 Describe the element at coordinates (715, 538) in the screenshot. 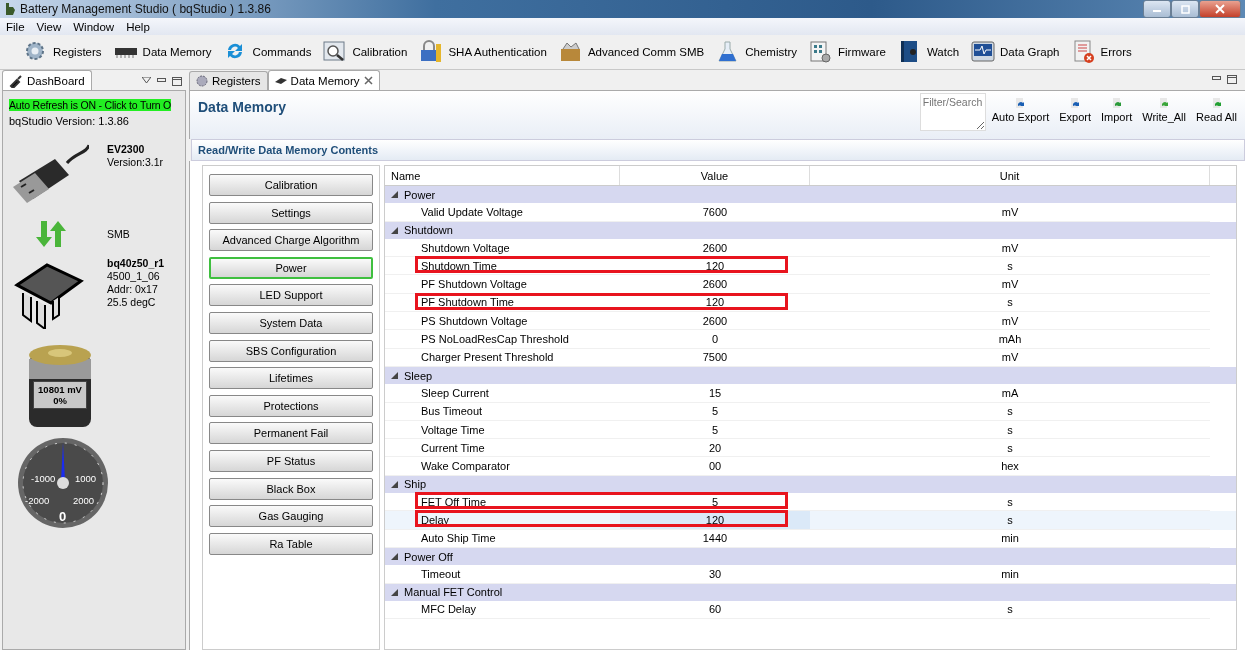

I see `parameter-value: 1440` at that location.